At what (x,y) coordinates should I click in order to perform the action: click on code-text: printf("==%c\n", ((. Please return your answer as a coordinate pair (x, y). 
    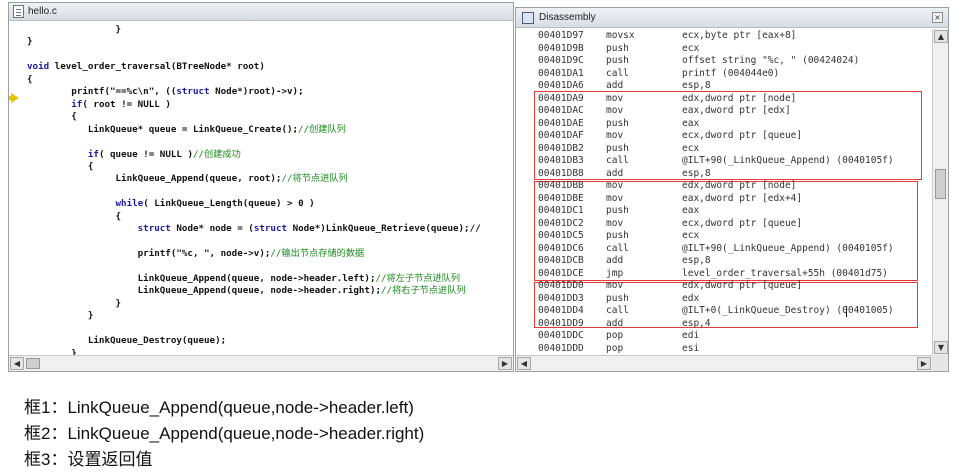
    Looking at the image, I should click on (102, 92).